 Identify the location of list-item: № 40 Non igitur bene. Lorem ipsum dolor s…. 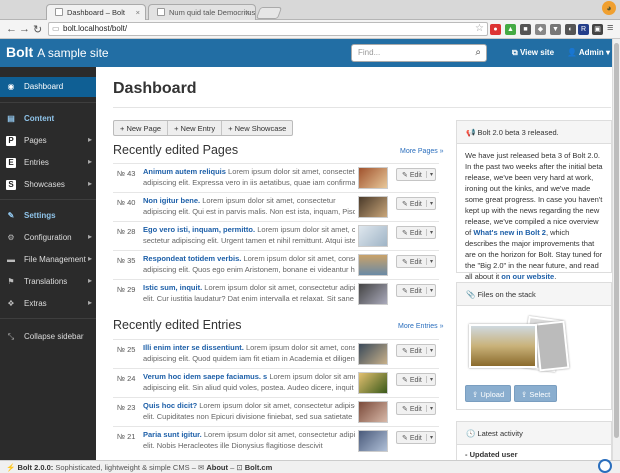
(276, 206).